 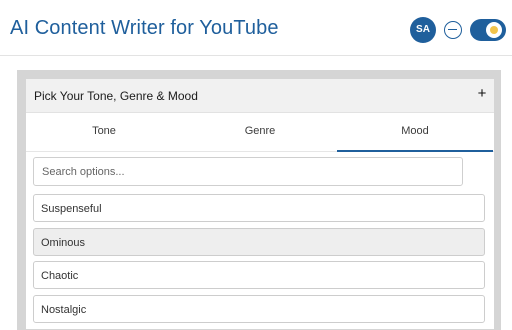 I want to click on option-item: Ominous, so click(x=259, y=242).